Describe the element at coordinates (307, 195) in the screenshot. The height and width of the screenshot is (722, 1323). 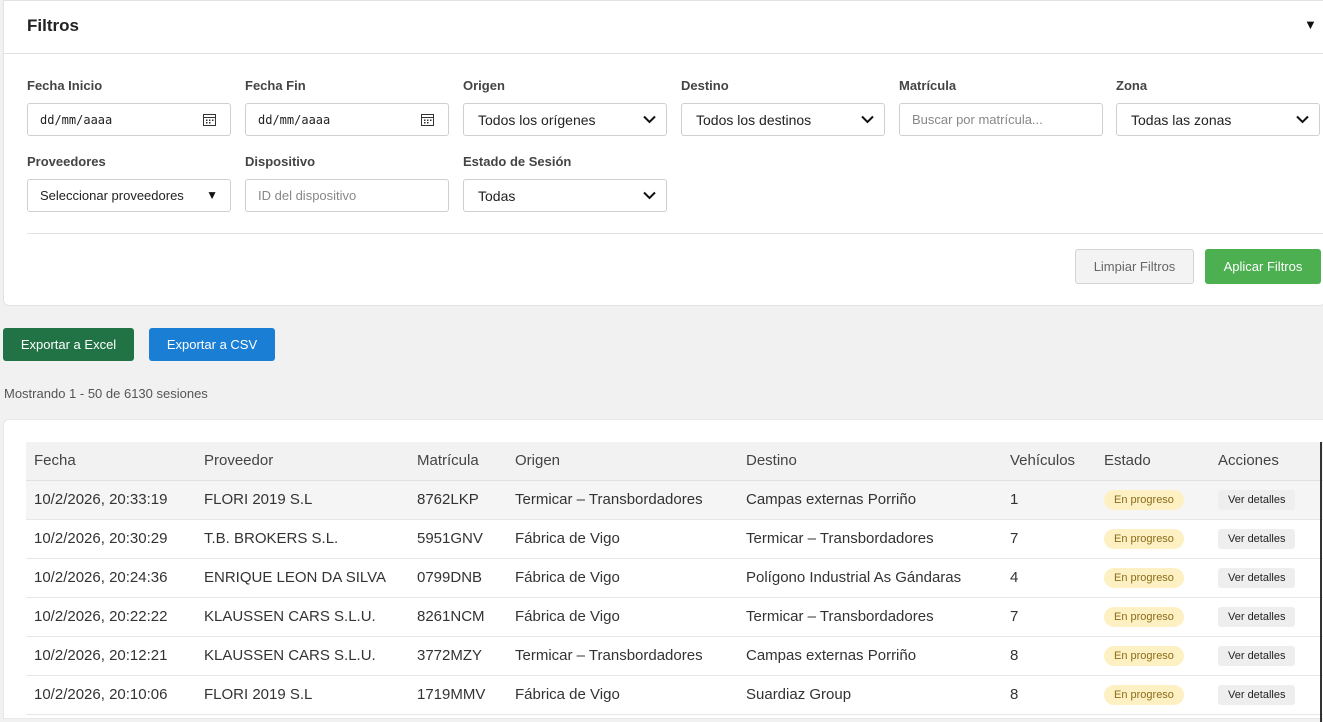
I see `dispositivo-placeholder: ID del dispositivo` at that location.